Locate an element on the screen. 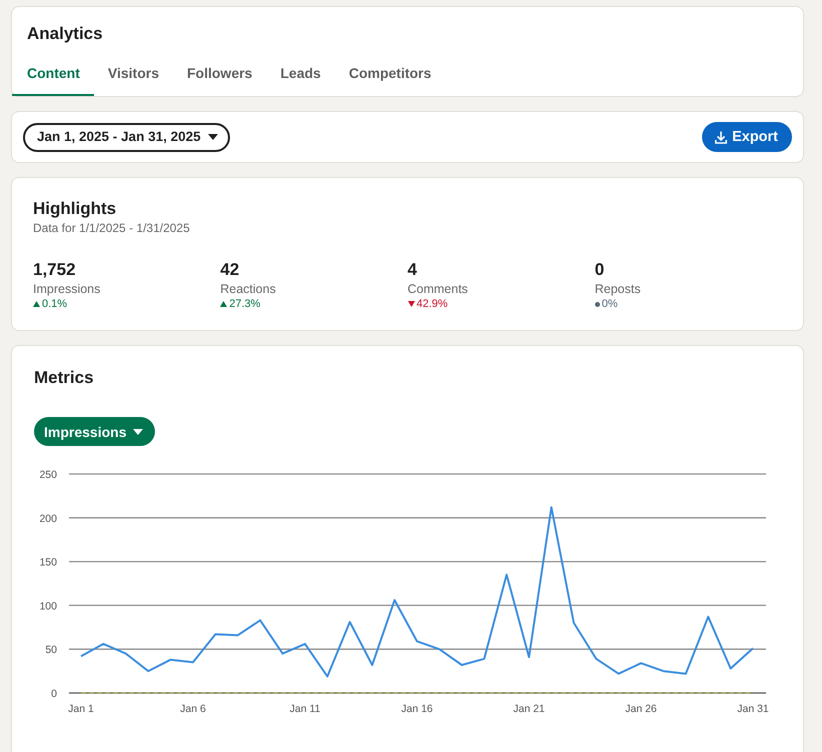  y-axis-label: 100 is located at coordinates (48, 606).